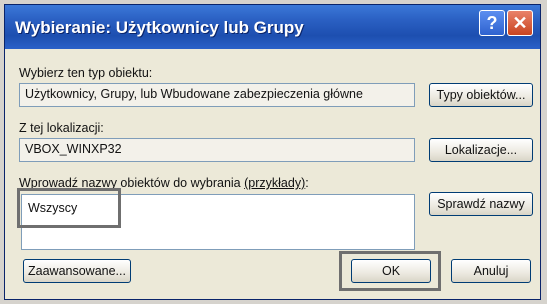 The width and height of the screenshot is (547, 304). I want to click on examples-link: (przykłady), so click(274, 183).